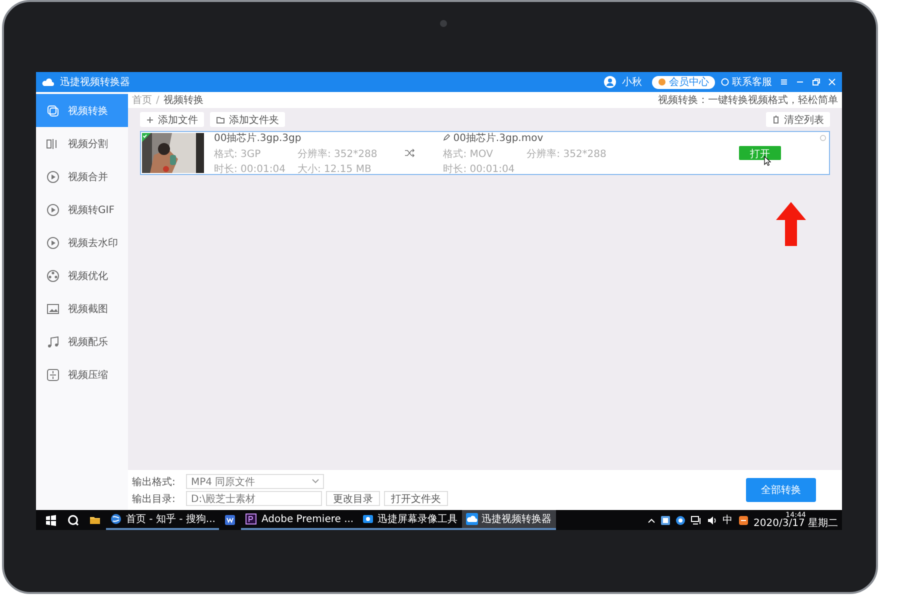 The width and height of the screenshot is (900, 600). What do you see at coordinates (82, 275) in the screenshot?
I see `sidebar-item: 视频优化` at bounding box center [82, 275].